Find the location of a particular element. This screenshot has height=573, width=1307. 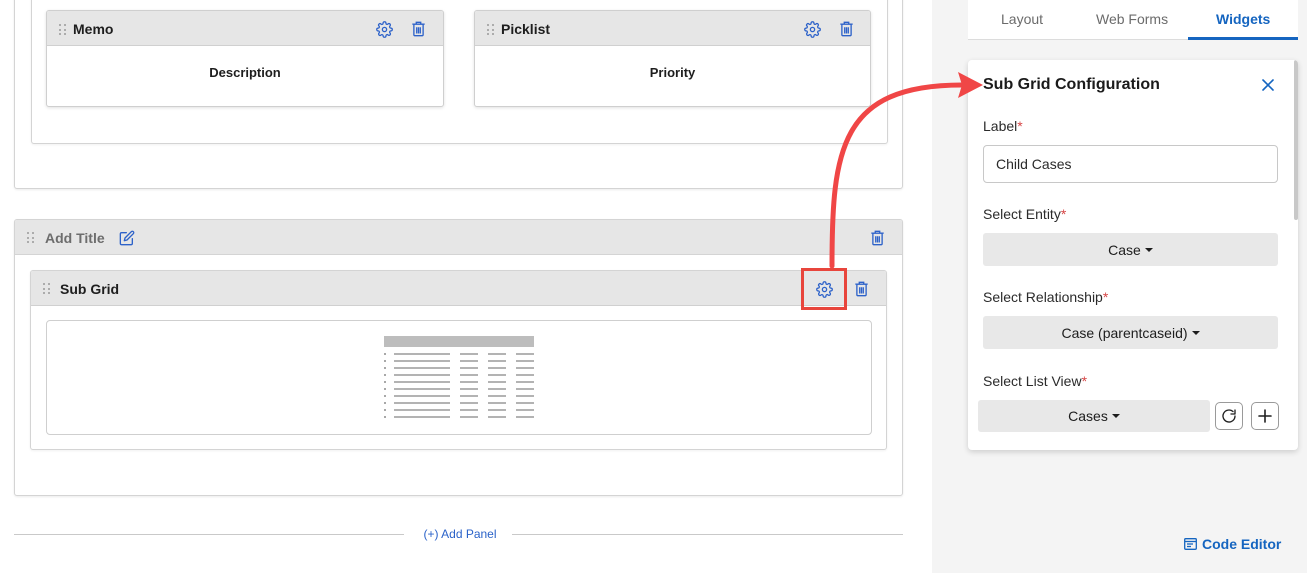

relationship-label-text: Select Relationship is located at coordinates (1043, 297).